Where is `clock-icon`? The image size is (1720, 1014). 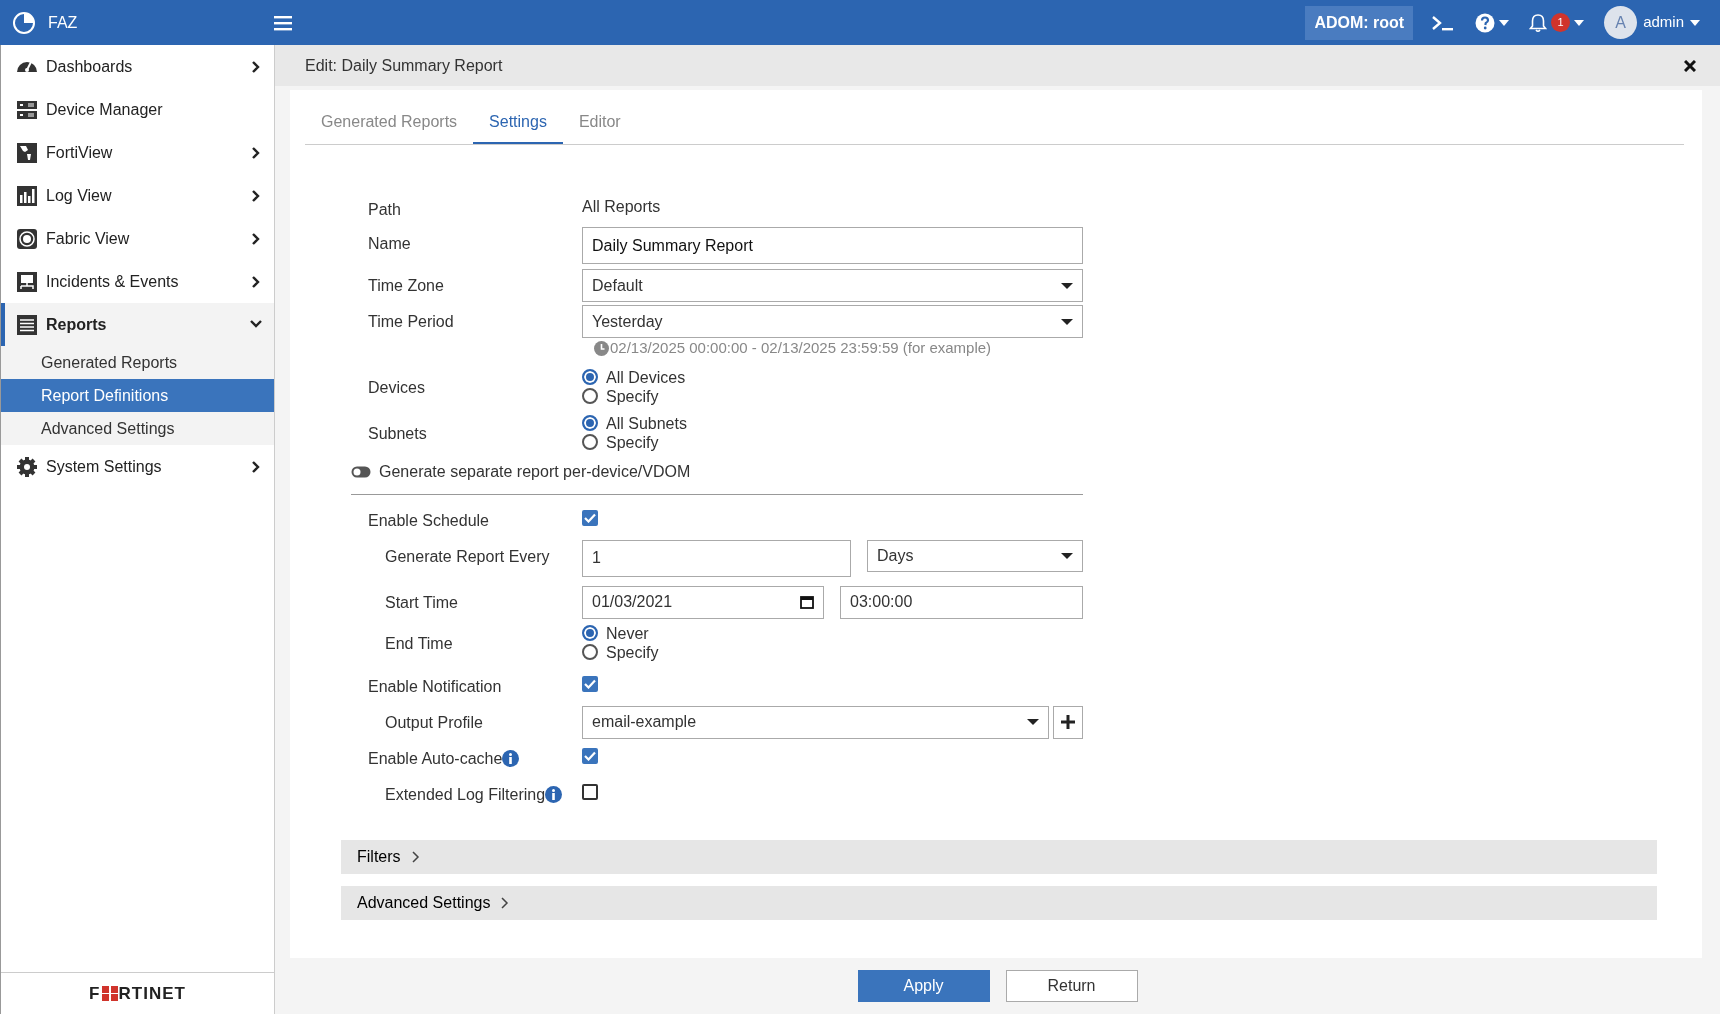 clock-icon is located at coordinates (601, 348).